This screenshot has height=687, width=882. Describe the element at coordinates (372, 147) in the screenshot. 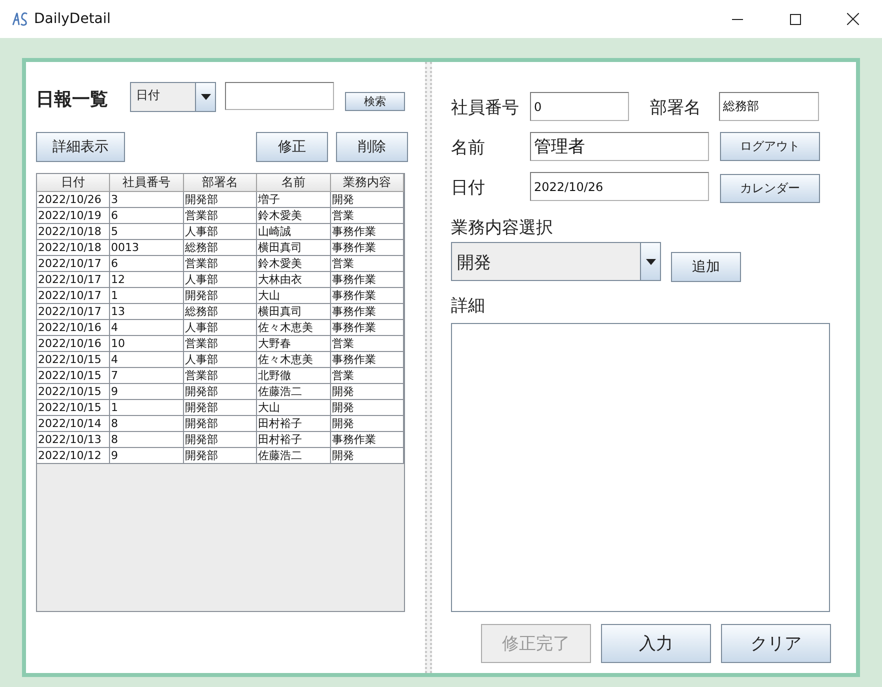

I see `action-button: 削除` at that location.